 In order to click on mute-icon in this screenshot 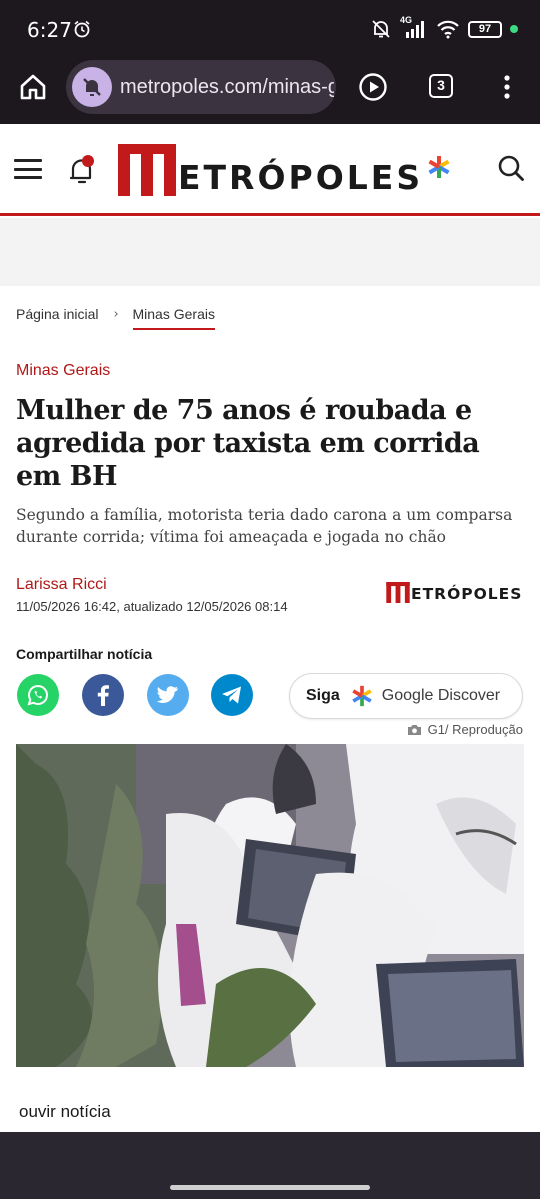, I will do `click(381, 29)`.